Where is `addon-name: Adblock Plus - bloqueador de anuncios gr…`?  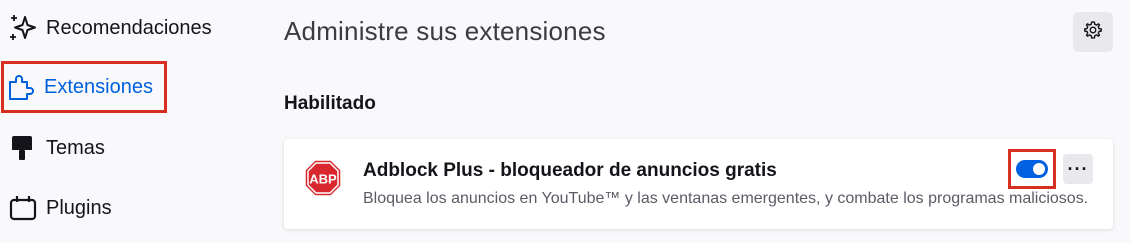 addon-name: Adblock Plus - bloqueador de anuncios gr… is located at coordinates (570, 171).